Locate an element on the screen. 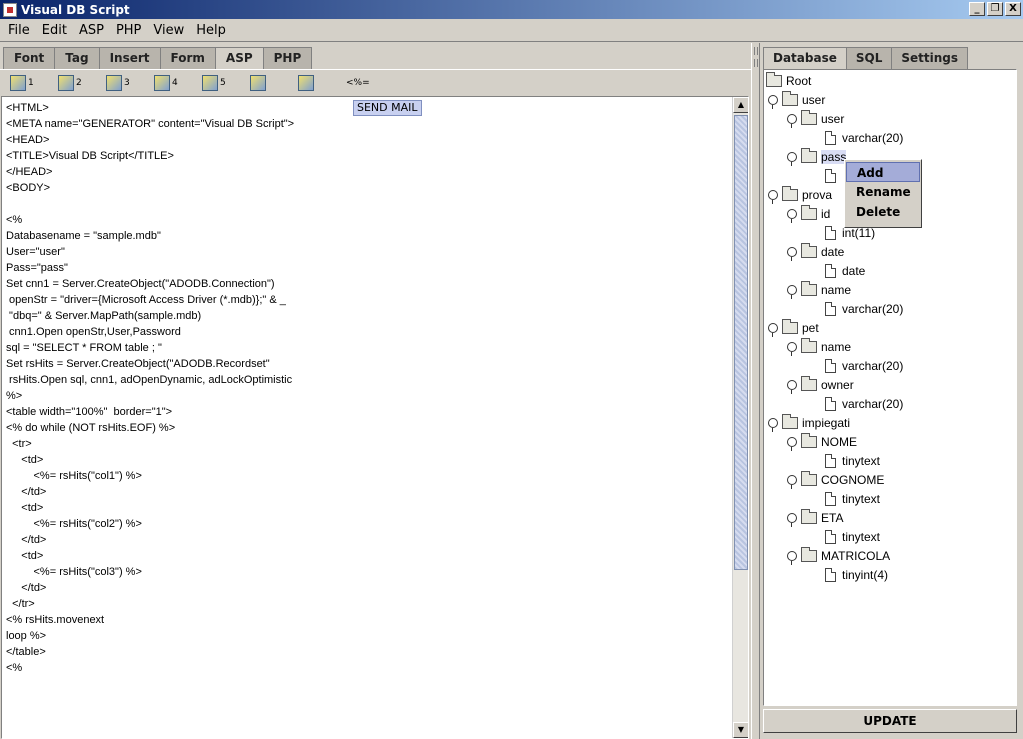  splitter is located at coordinates (755, 391).